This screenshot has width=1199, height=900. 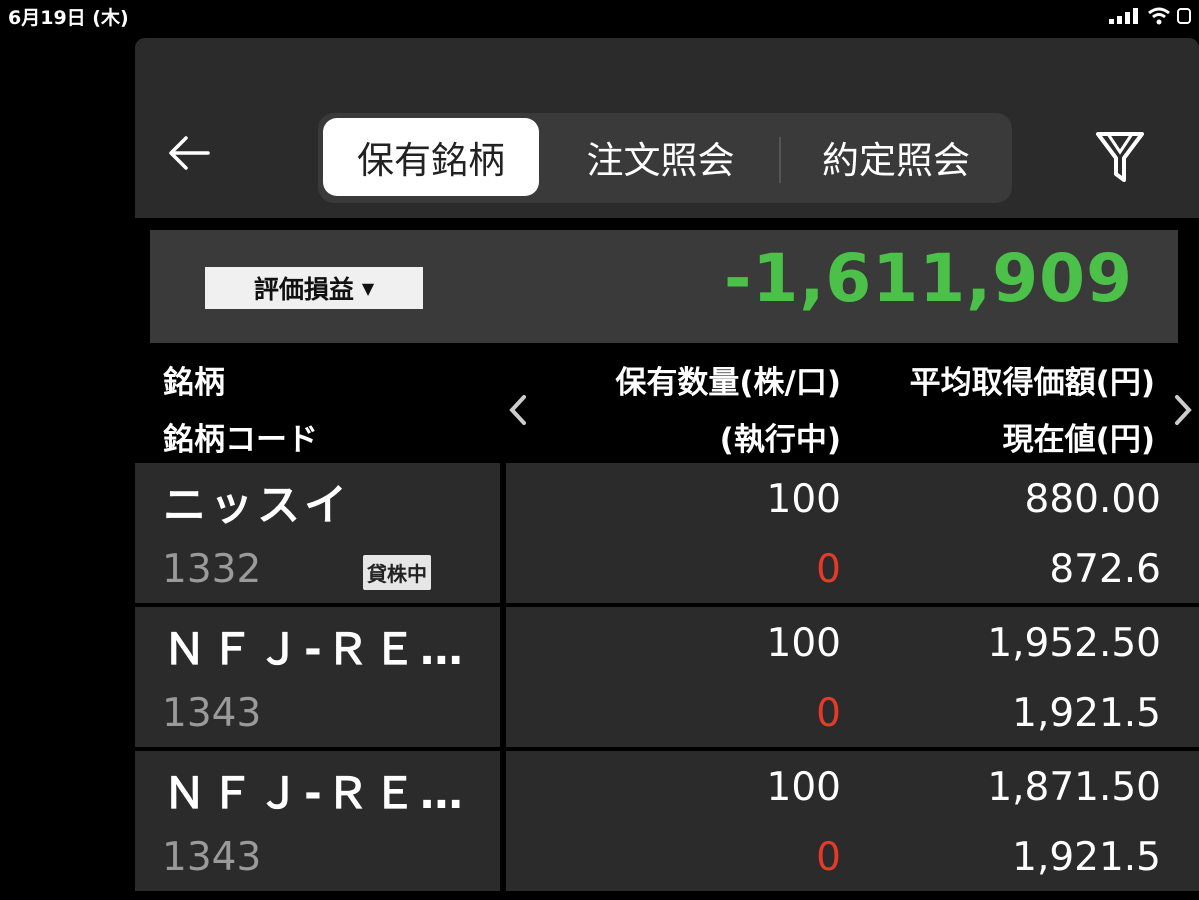 What do you see at coordinates (1105, 569) in the screenshot?
I see `holding-current-price: 872.6` at bounding box center [1105, 569].